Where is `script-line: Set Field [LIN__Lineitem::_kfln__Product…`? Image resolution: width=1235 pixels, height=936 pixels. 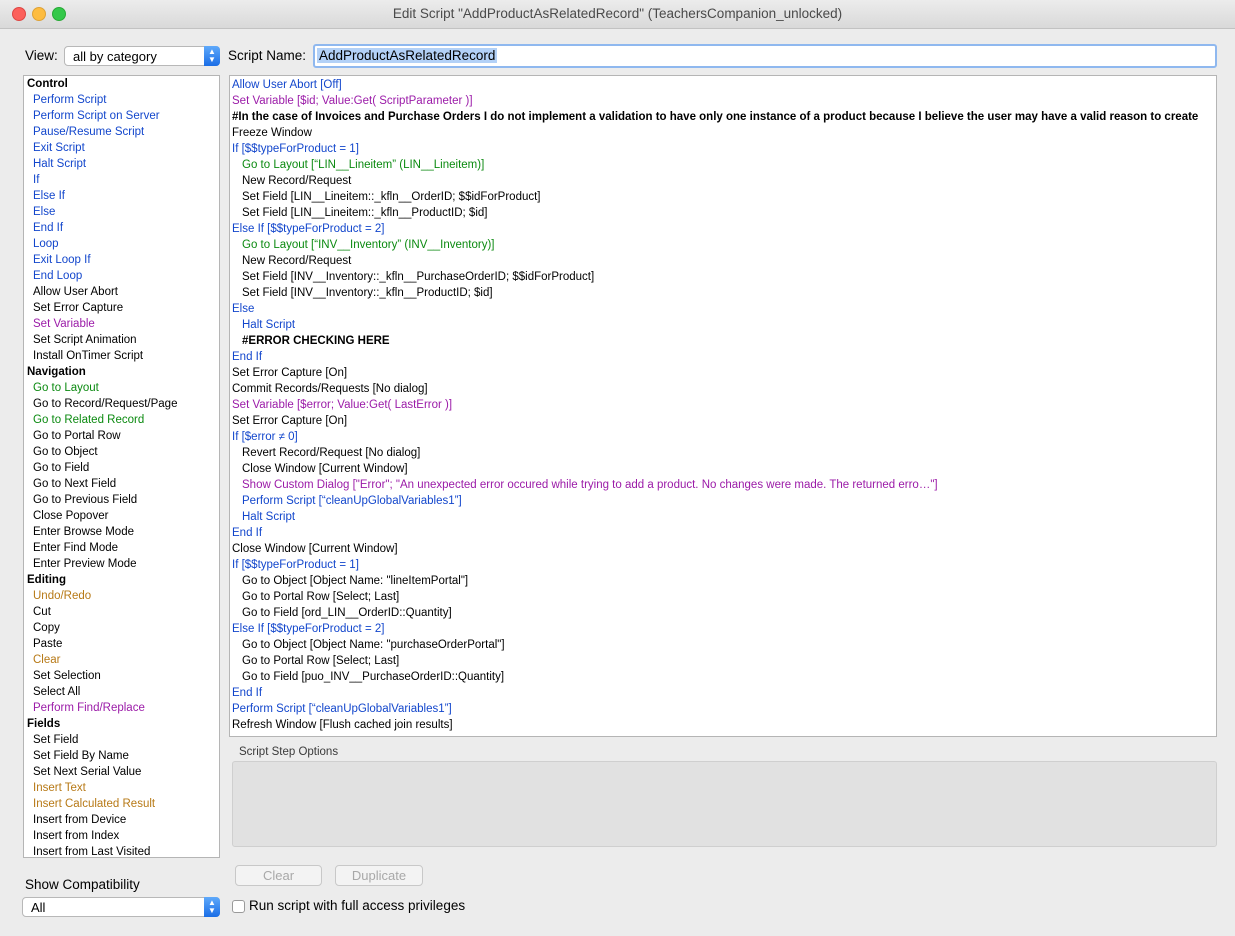
script-line: Set Field [LIN__Lineitem::_kfln__Product… is located at coordinates (723, 213).